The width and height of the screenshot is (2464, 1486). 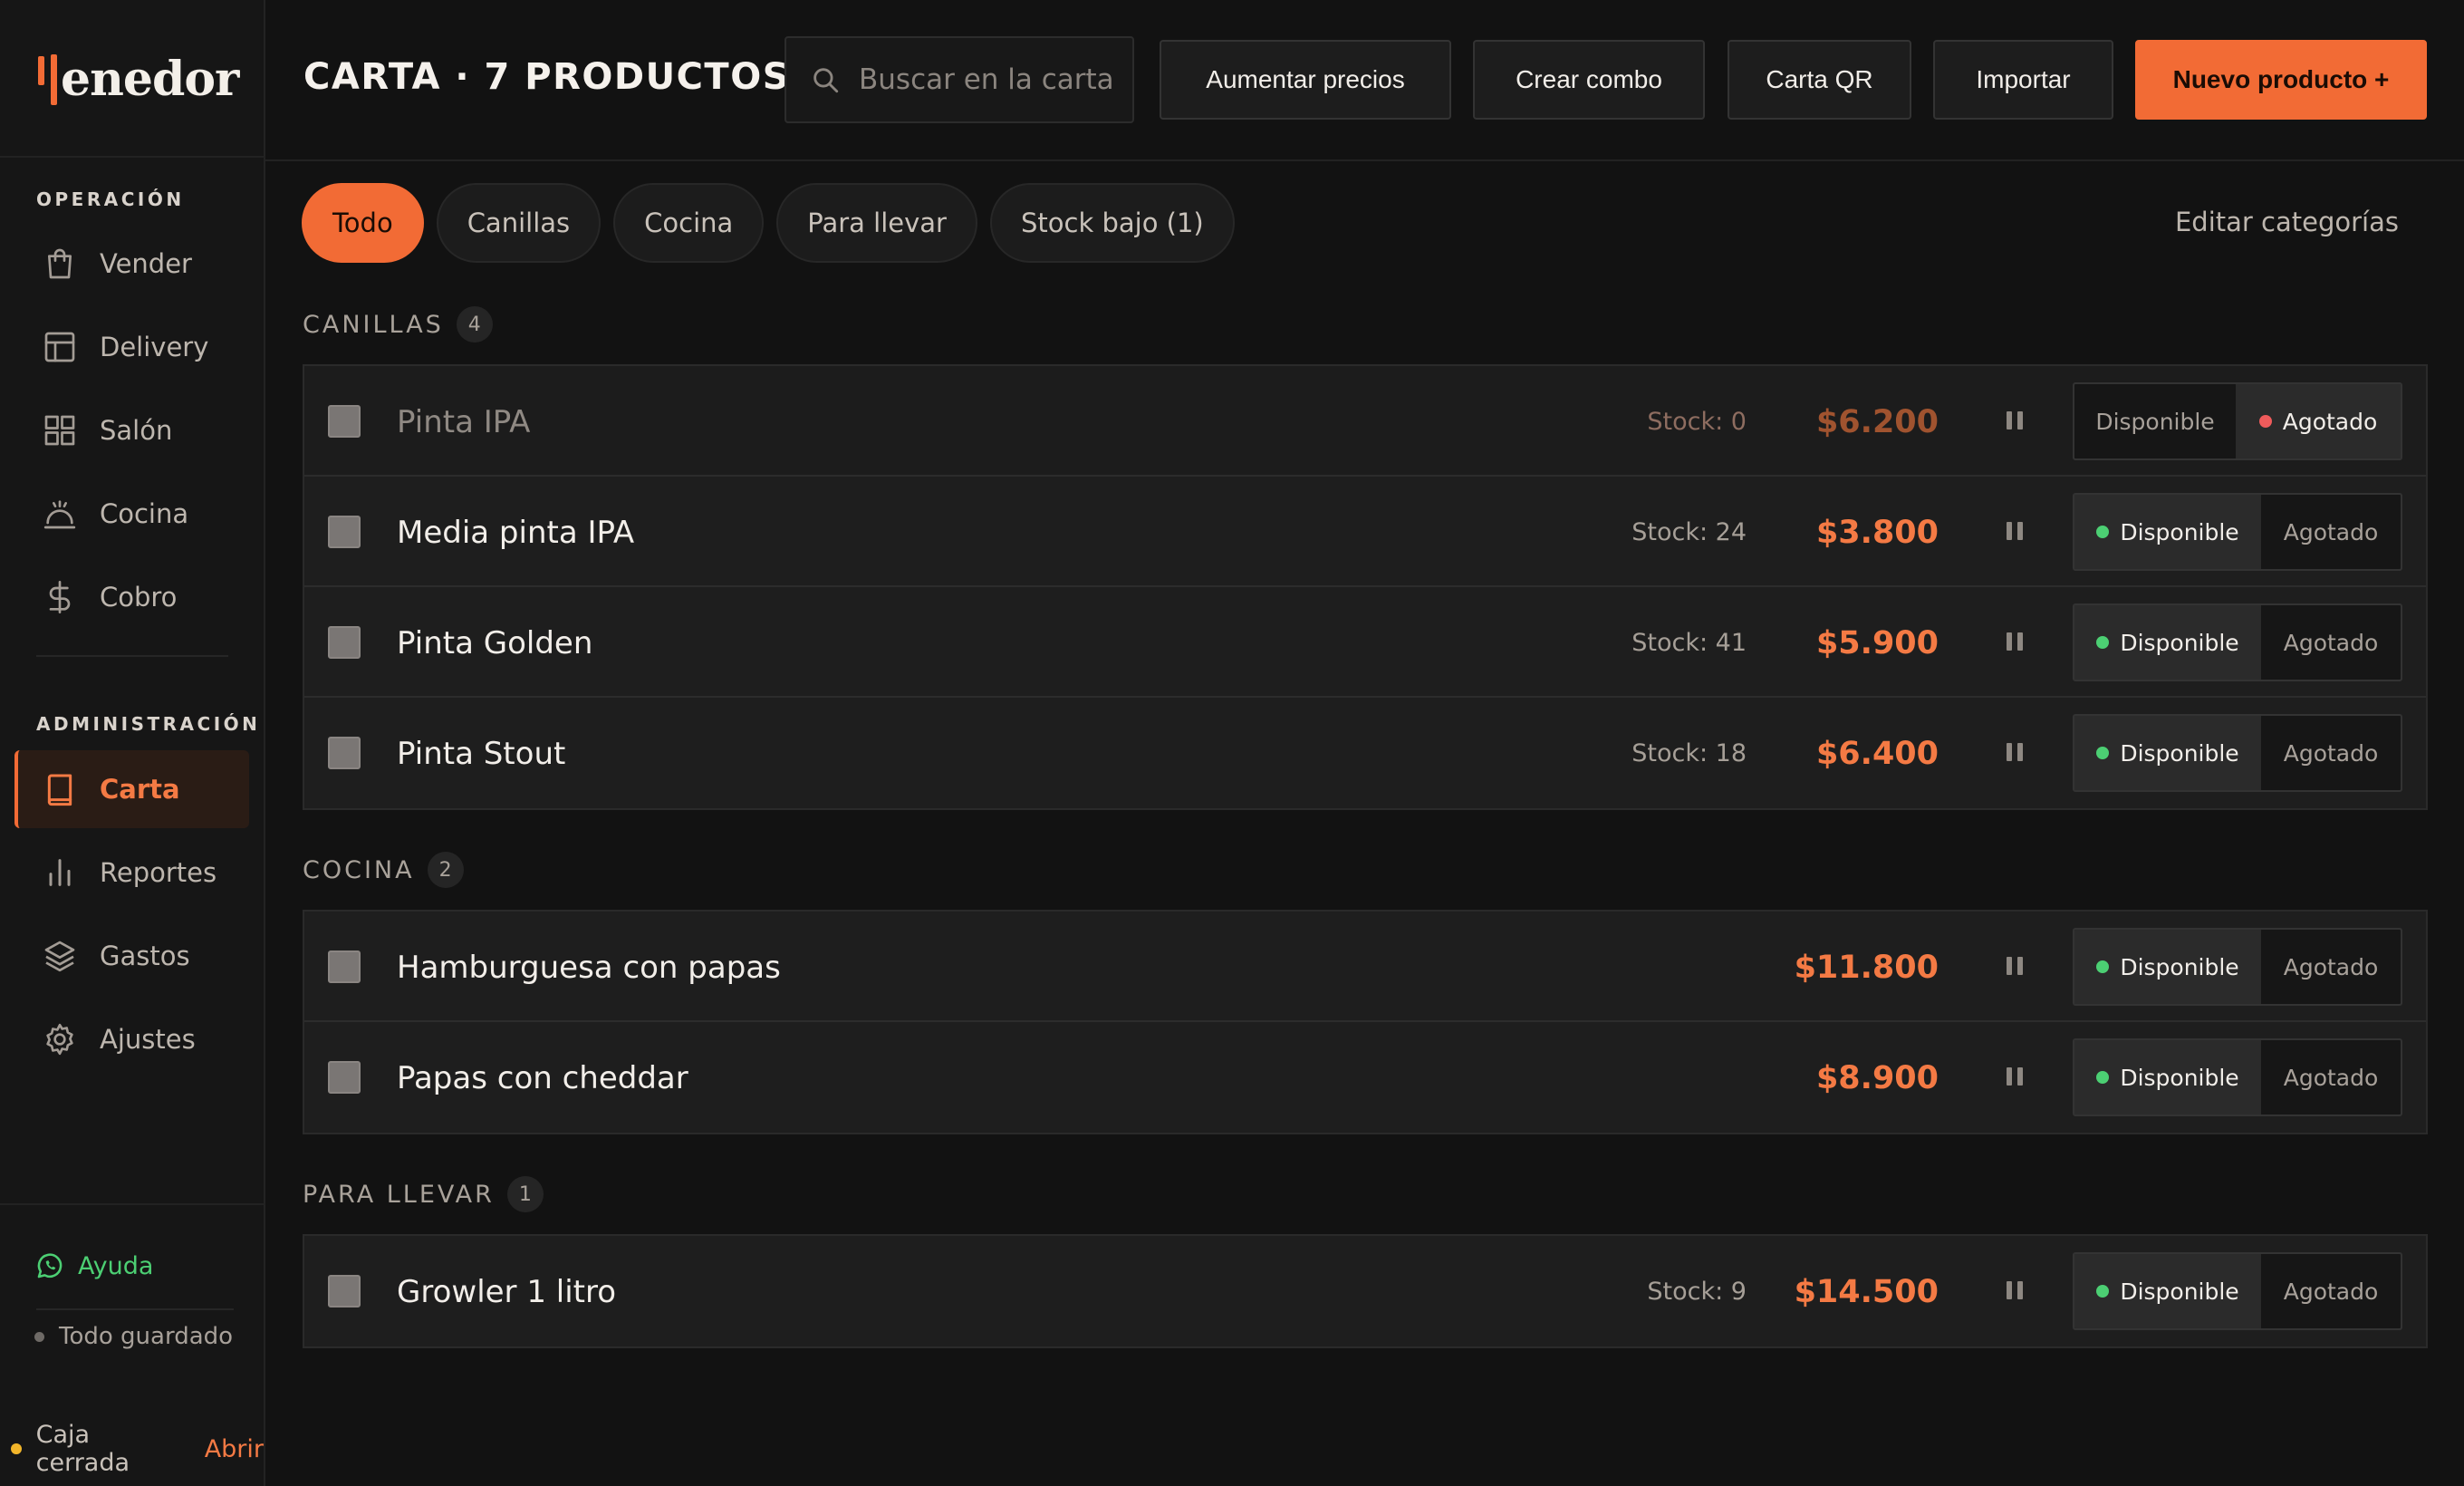 I want to click on tab-cocina: Cocina, so click(x=689, y=223).